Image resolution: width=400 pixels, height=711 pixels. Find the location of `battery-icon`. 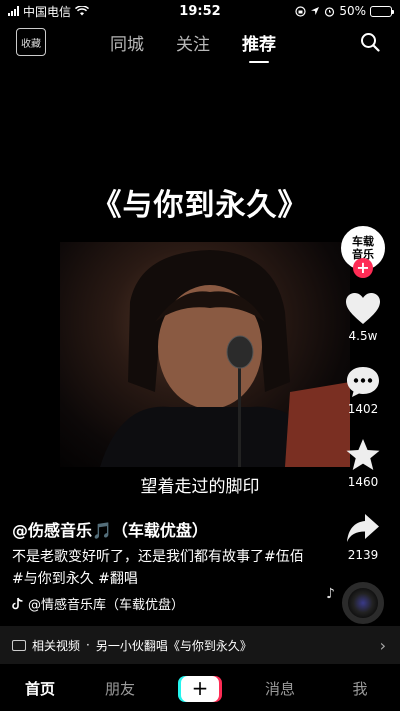

battery-icon is located at coordinates (382, 11).